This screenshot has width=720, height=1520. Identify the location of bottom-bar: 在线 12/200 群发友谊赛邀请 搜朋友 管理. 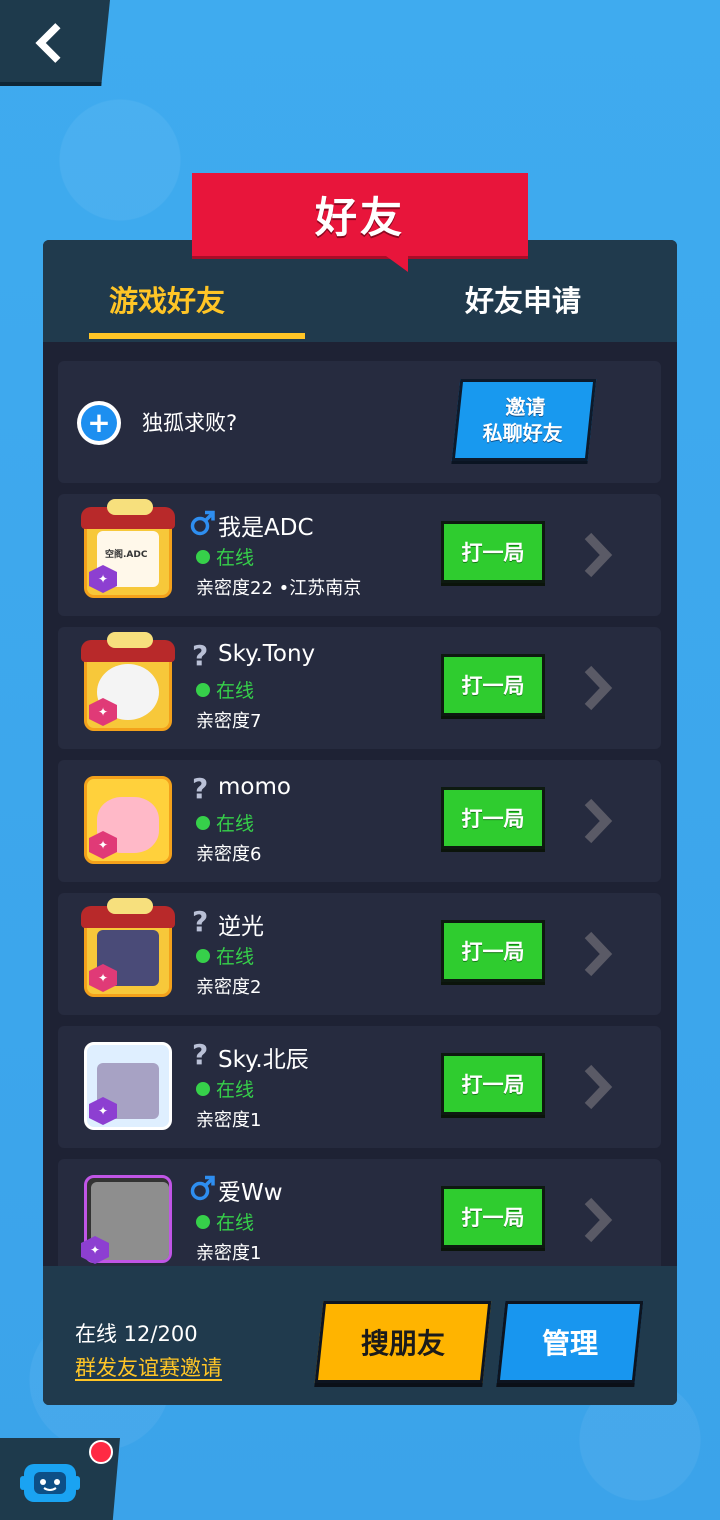
(360, 1335).